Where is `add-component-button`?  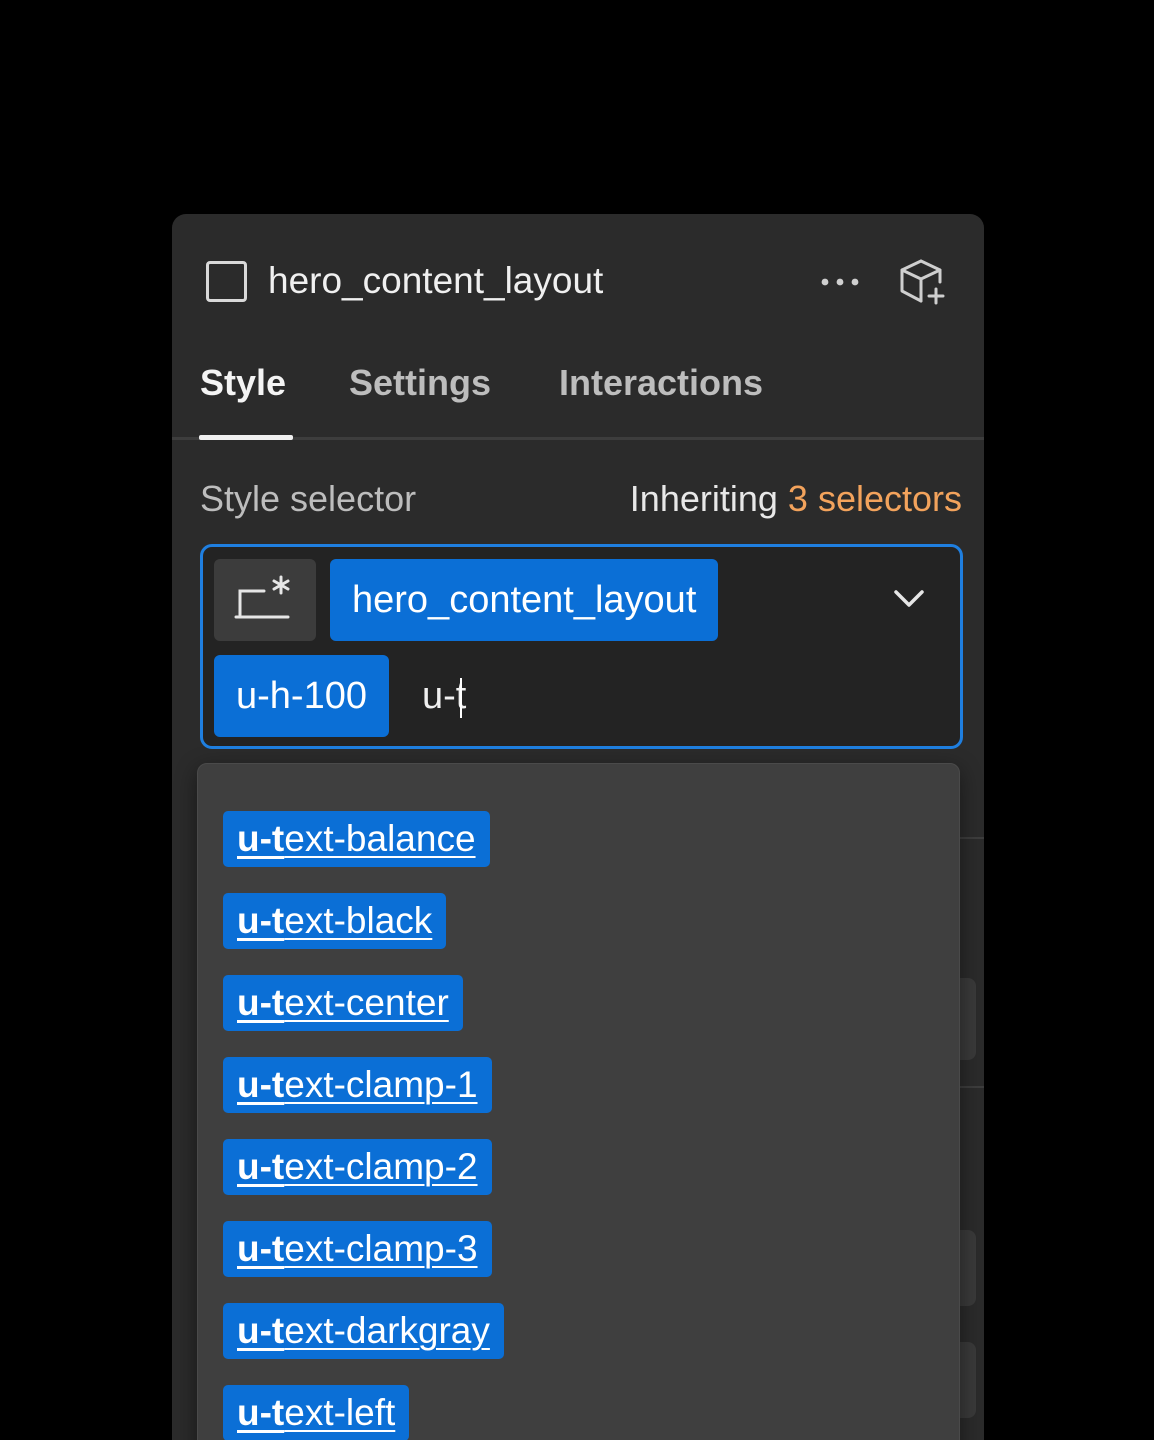 add-component-button is located at coordinates (923, 283).